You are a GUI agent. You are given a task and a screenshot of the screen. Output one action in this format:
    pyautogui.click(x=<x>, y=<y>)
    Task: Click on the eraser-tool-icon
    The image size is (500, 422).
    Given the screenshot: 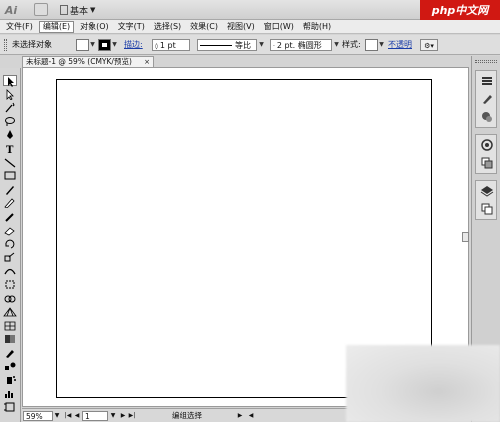 What is the action you would take?
    pyautogui.click(x=10, y=230)
    